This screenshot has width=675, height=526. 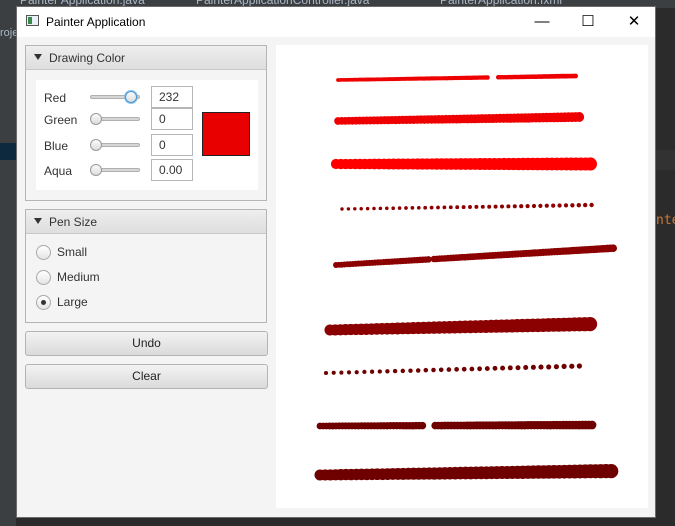 What do you see at coordinates (96, 145) in the screenshot?
I see `blue-slider-thumb` at bounding box center [96, 145].